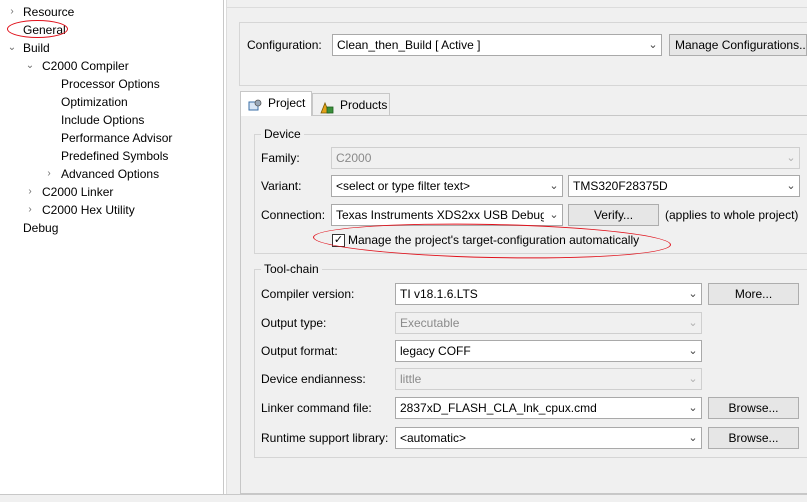  I want to click on connection-select: Texas Instruments XDS2xx USB Debug Pr ⌄, so click(447, 215).